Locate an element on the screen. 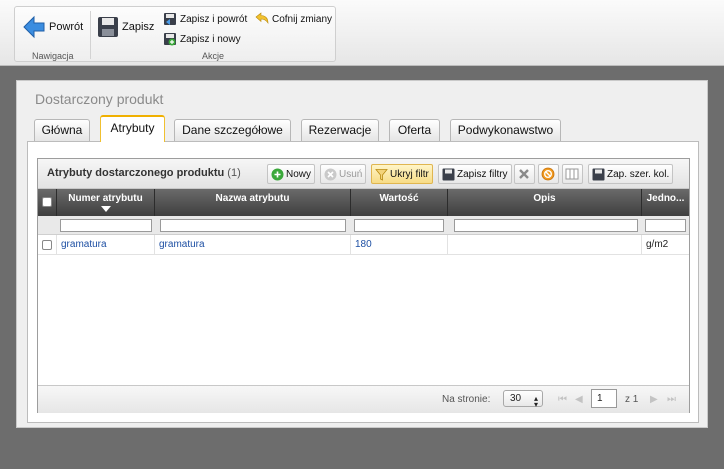 The height and width of the screenshot is (469, 724). hide-filter-label: Ukryj filtr is located at coordinates (409, 174).